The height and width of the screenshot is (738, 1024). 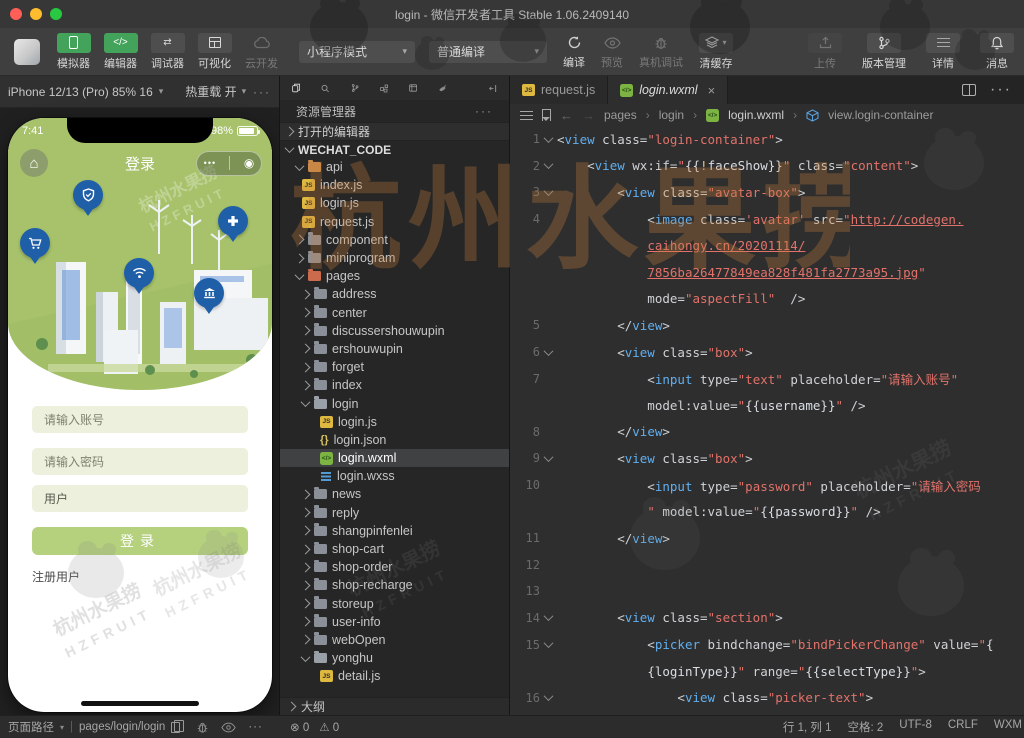 What do you see at coordinates (394, 640) in the screenshot?
I see `tree-item-webOpen: webOpen` at bounding box center [394, 640].